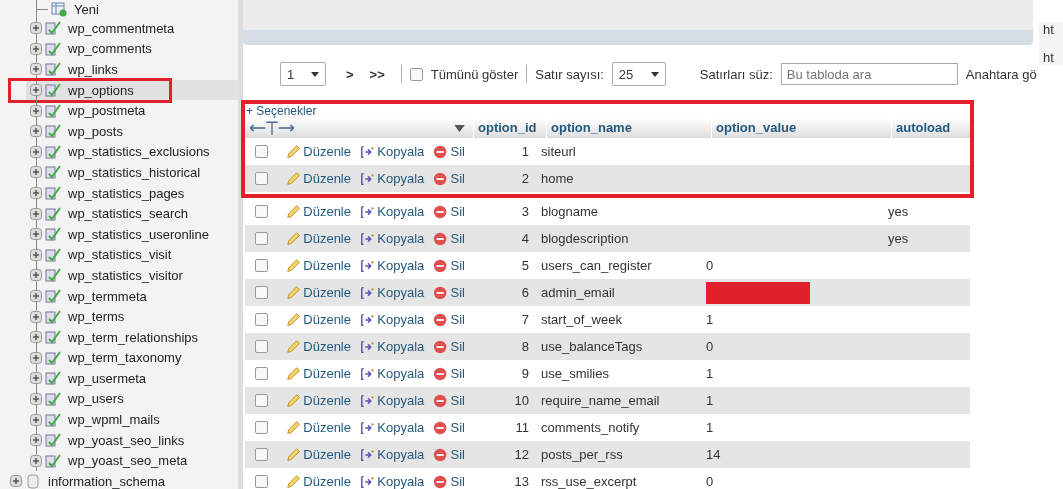  I want to click on sidebar-item: information_schema, so click(107, 481).